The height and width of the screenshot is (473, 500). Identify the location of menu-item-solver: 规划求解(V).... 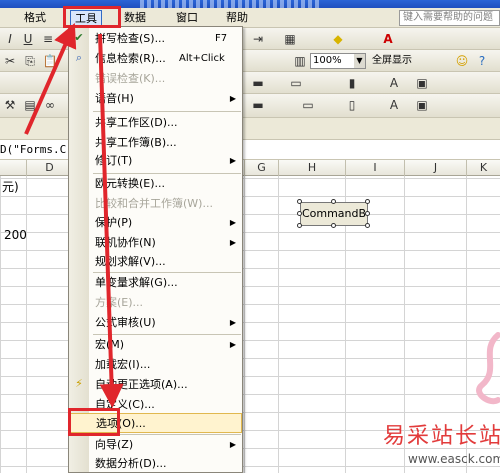
(155, 262).